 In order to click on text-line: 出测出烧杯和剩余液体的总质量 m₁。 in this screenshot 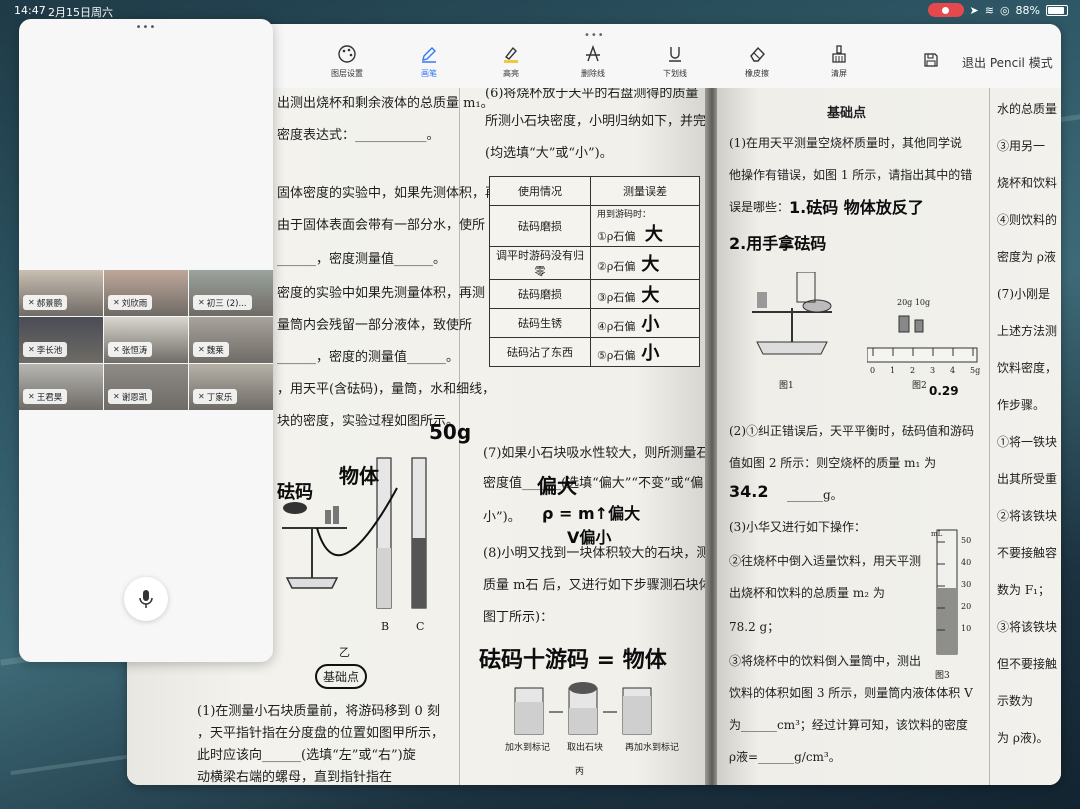, I will do `click(385, 103)`.